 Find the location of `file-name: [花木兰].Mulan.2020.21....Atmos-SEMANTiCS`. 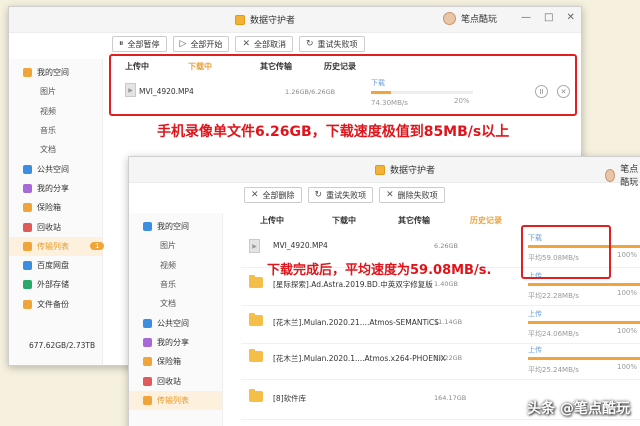

file-name: [花木兰].Mulan.2020.21....Atmos-SEMANTiCS is located at coordinates (356, 322).